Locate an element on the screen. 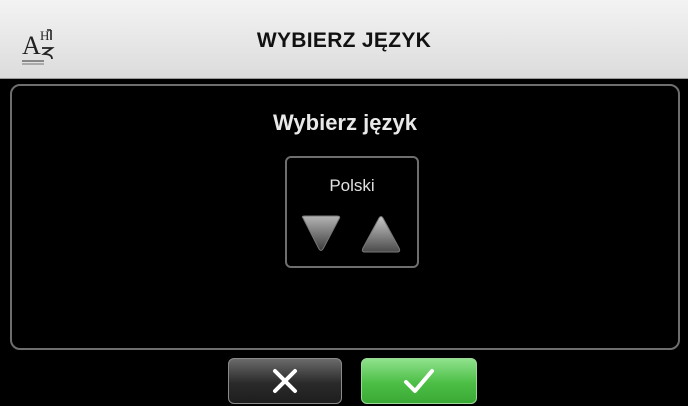 This screenshot has height=406, width=688. confirm-button is located at coordinates (419, 381).